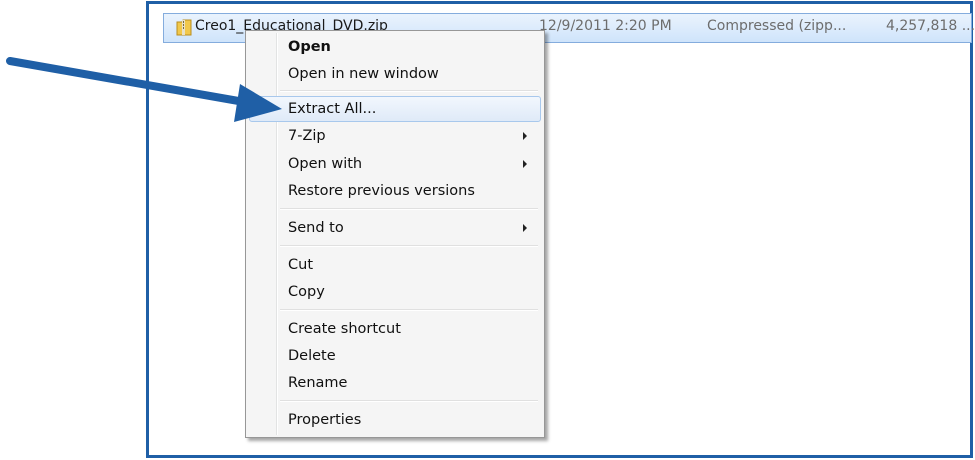  Describe the element at coordinates (144, 89) in the screenshot. I see `arrow-pointer-icon` at that location.